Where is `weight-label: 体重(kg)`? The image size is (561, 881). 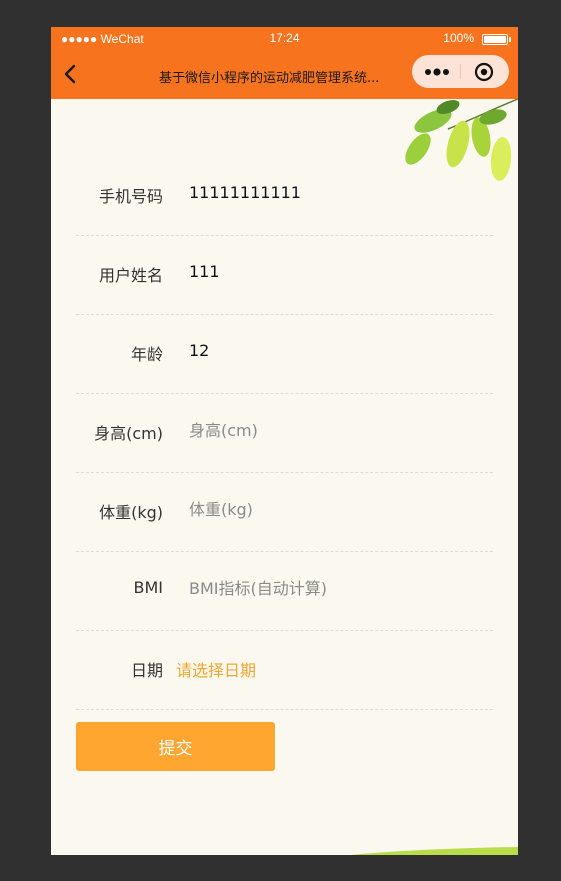 weight-label: 体重(kg) is located at coordinates (131, 512).